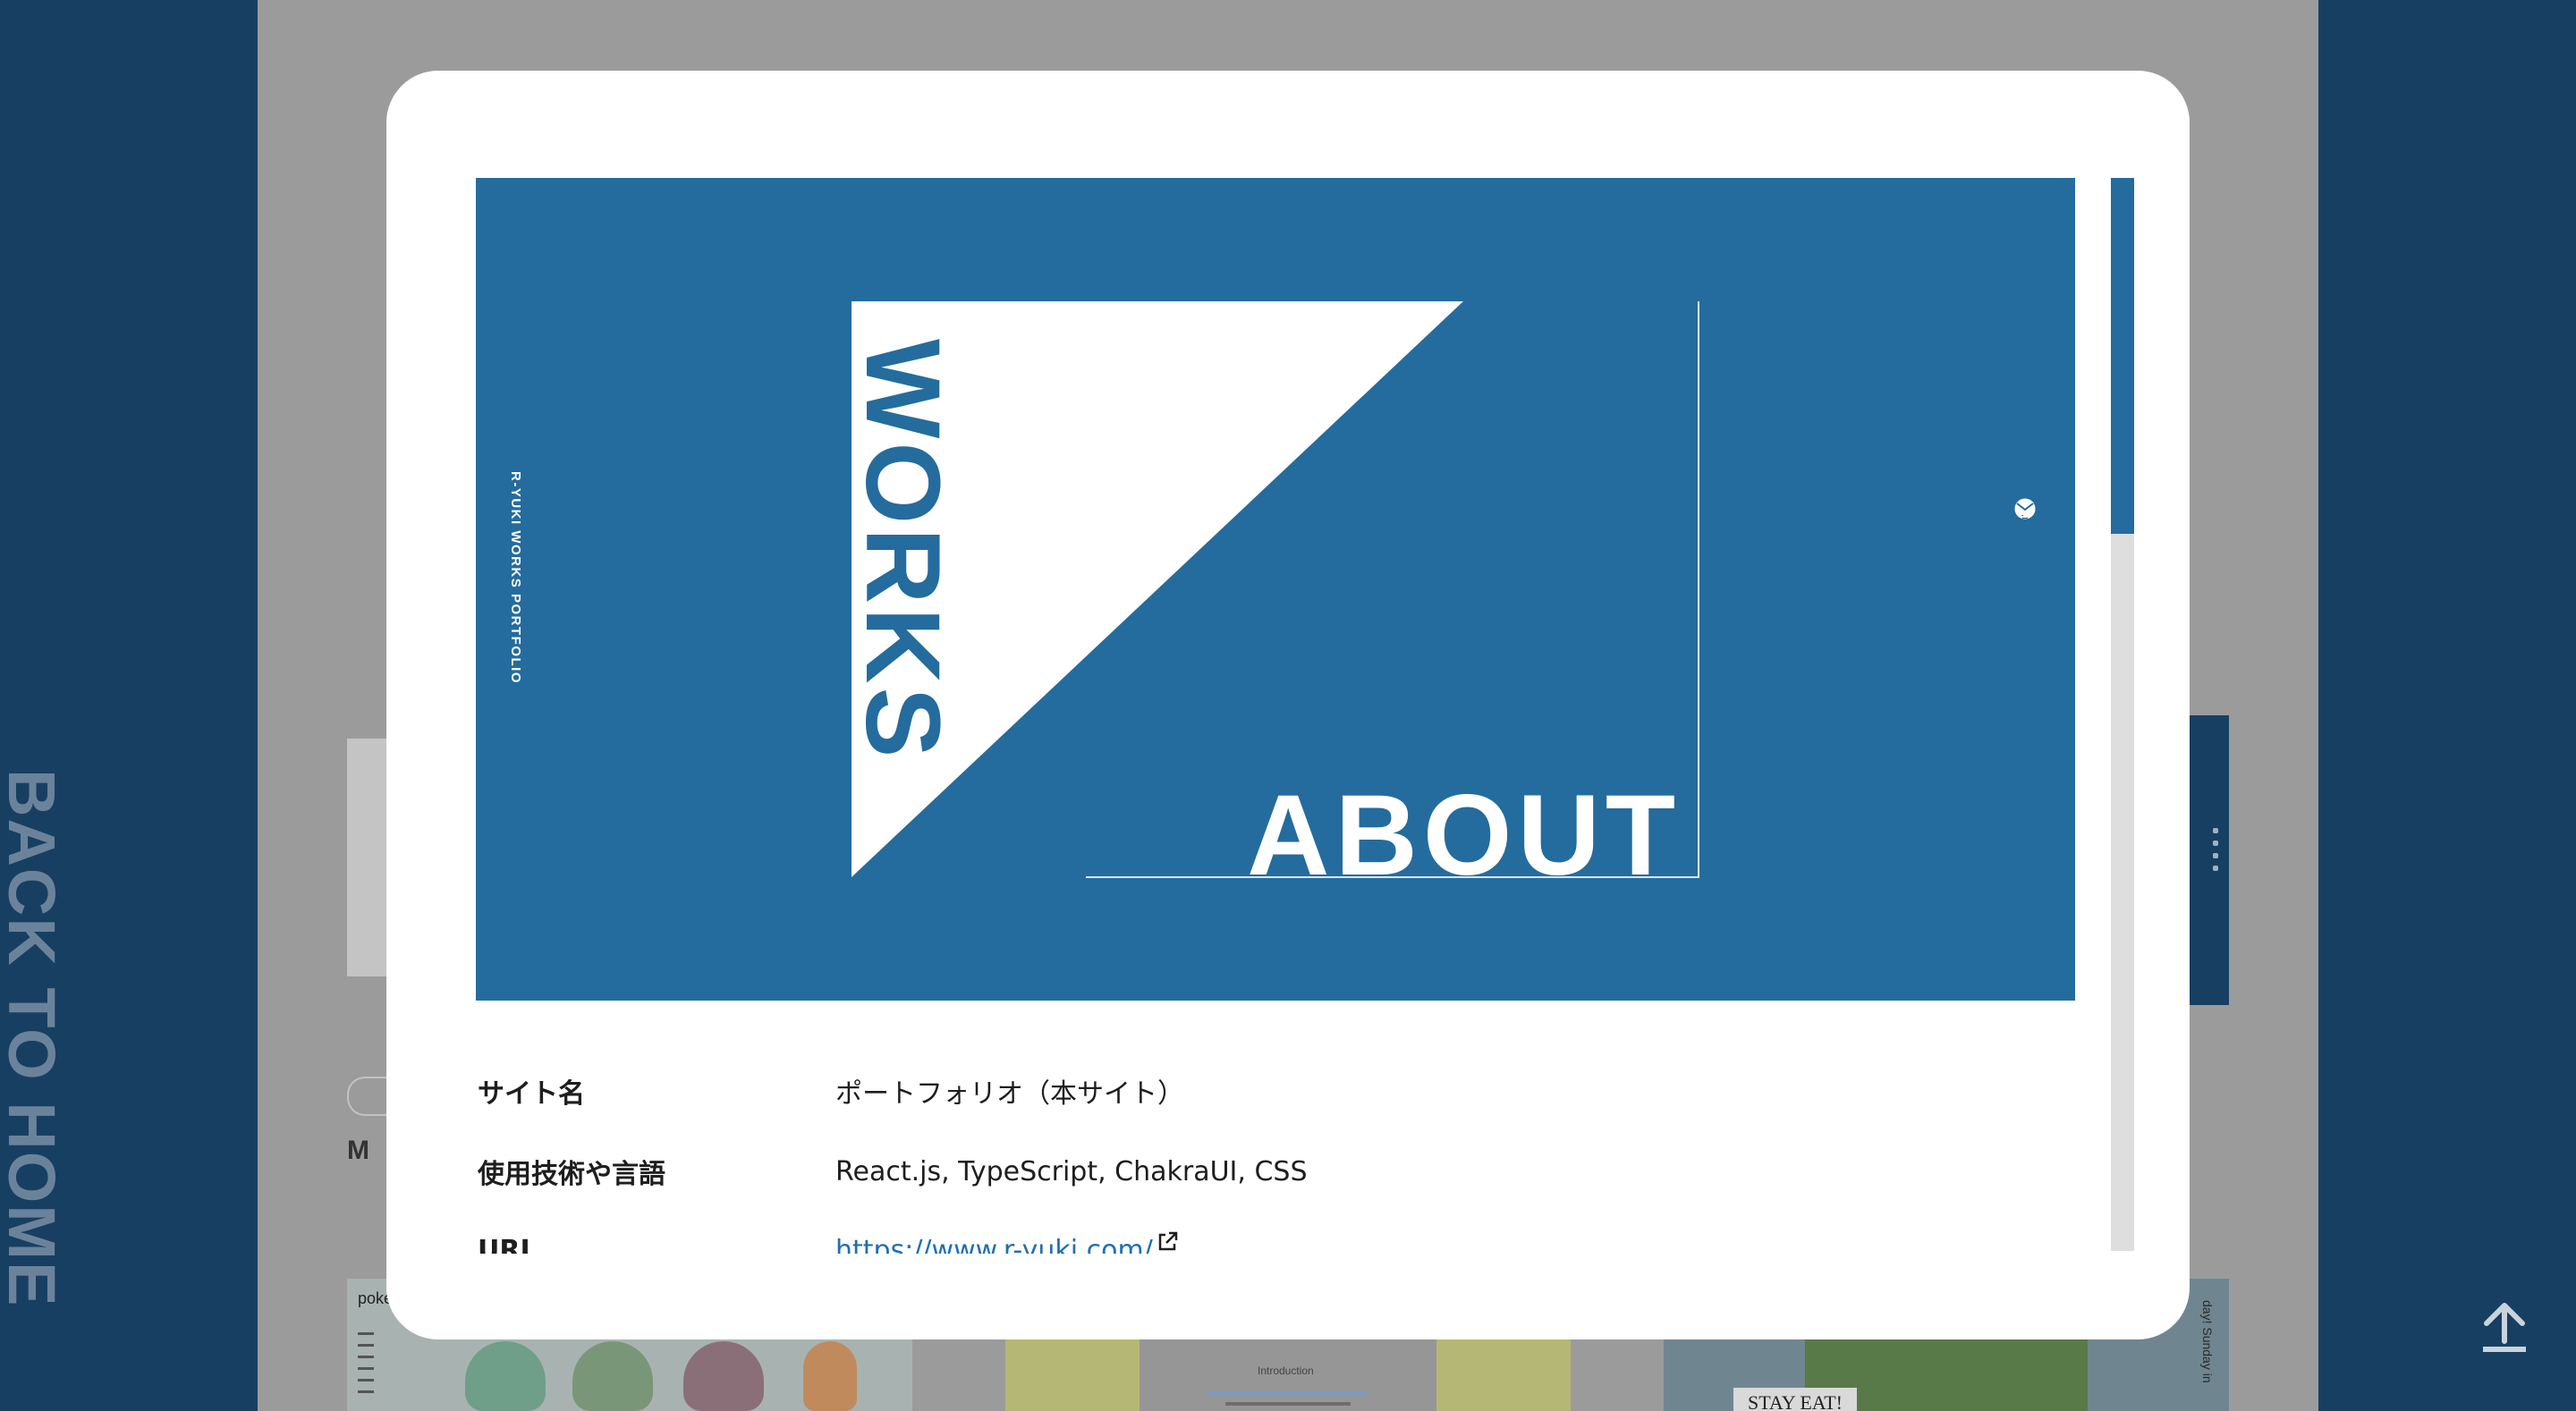 The width and height of the screenshot is (2576, 1411). Describe the element at coordinates (508, 1244) in the screenshot. I see `detail-label: URL` at that location.